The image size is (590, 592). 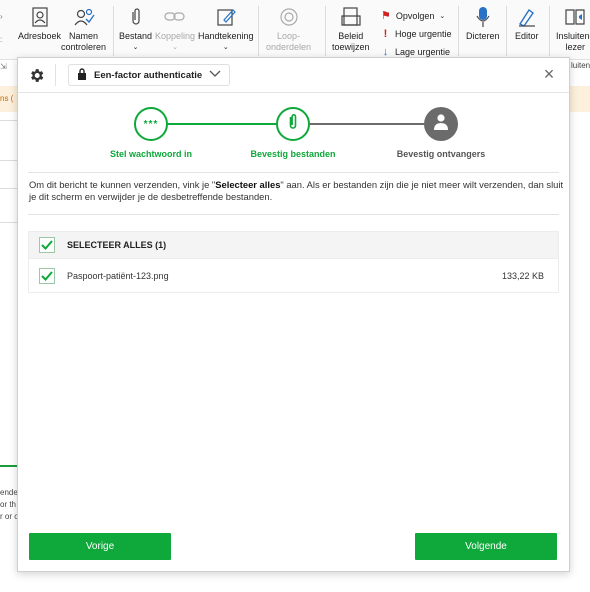 I want to click on link-icon, so click(x=175, y=17).